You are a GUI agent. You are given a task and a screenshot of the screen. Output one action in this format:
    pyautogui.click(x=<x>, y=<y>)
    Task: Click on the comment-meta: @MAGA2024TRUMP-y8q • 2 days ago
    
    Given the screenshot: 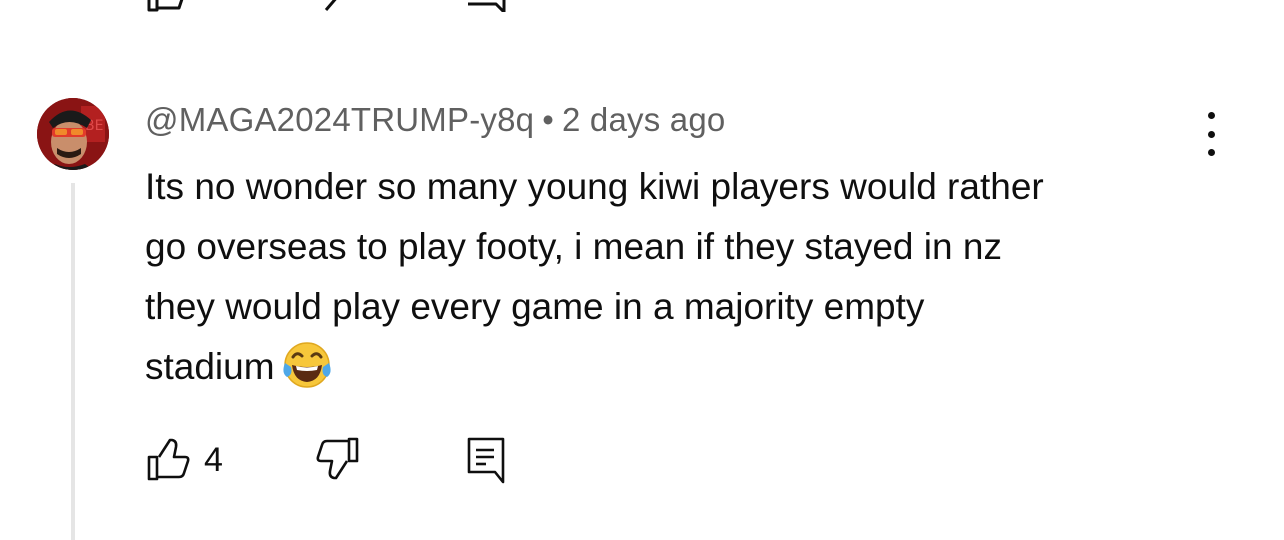 What is the action you would take?
    pyautogui.click(x=435, y=120)
    